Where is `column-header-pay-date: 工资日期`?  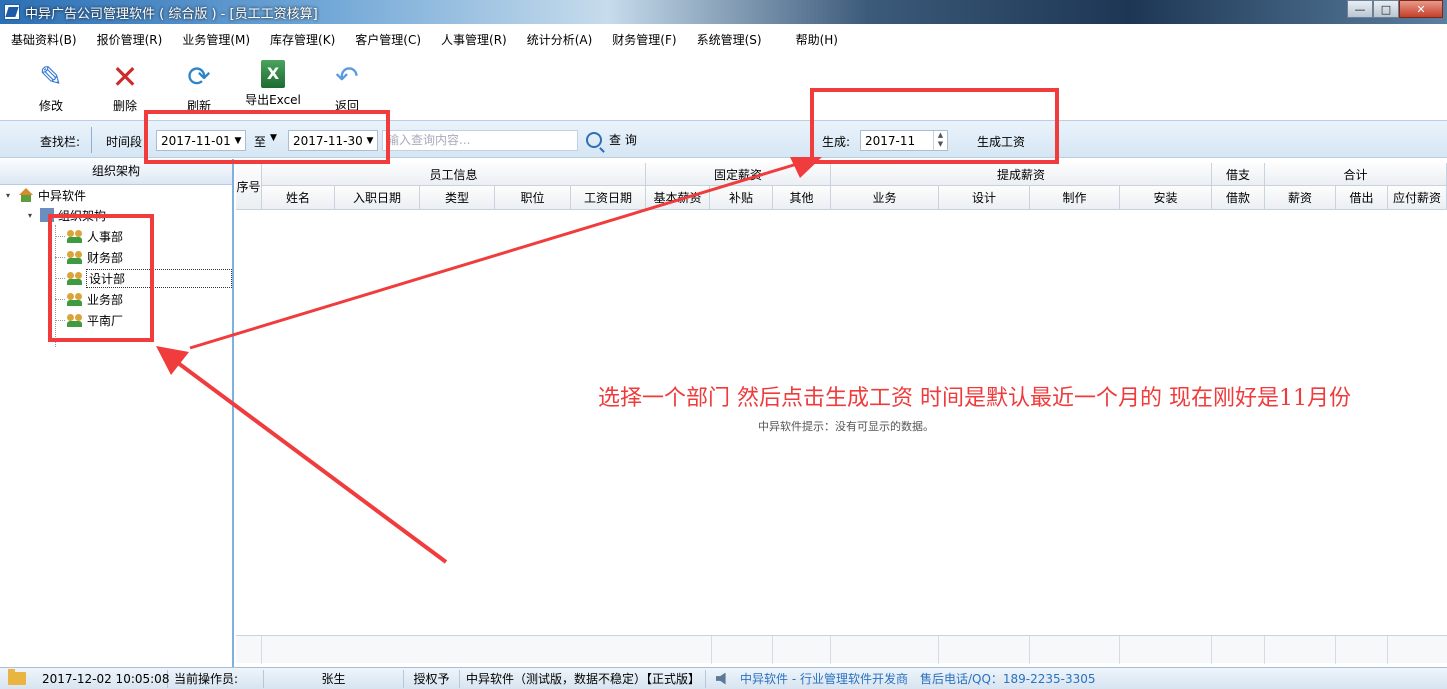 column-header-pay-date: 工资日期 is located at coordinates (608, 198).